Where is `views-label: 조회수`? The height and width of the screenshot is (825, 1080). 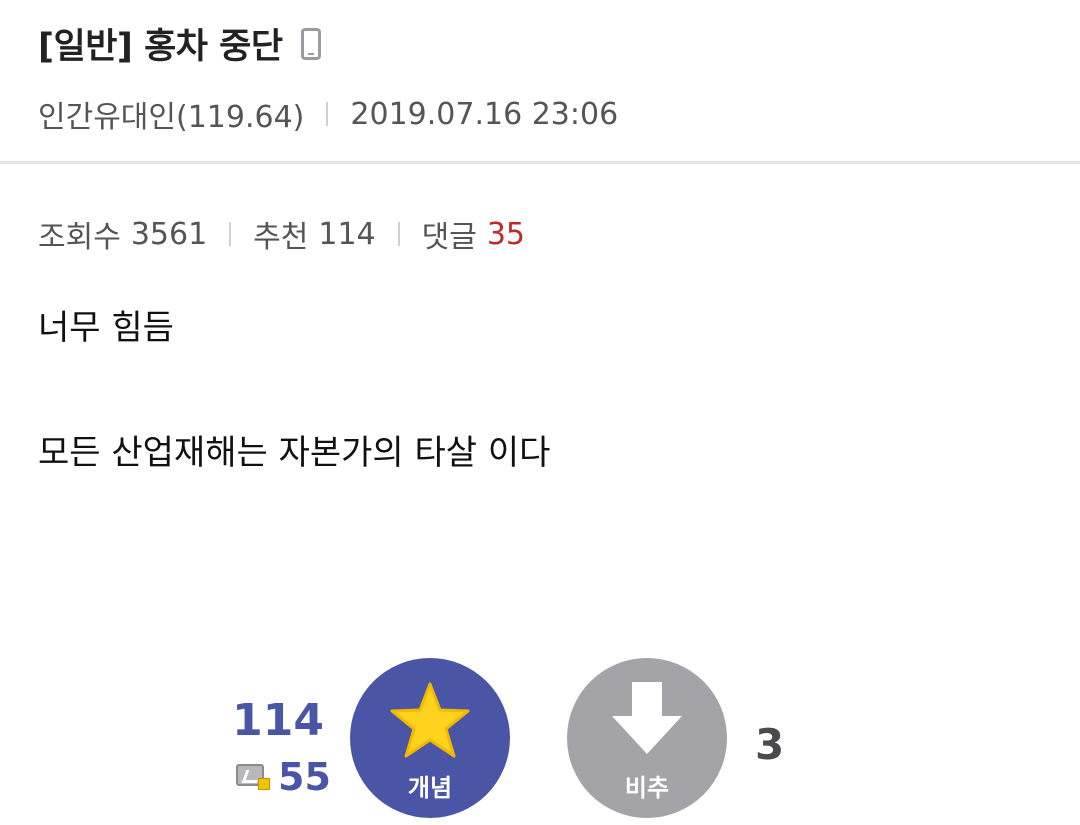
views-label: 조회수 is located at coordinates (79, 237).